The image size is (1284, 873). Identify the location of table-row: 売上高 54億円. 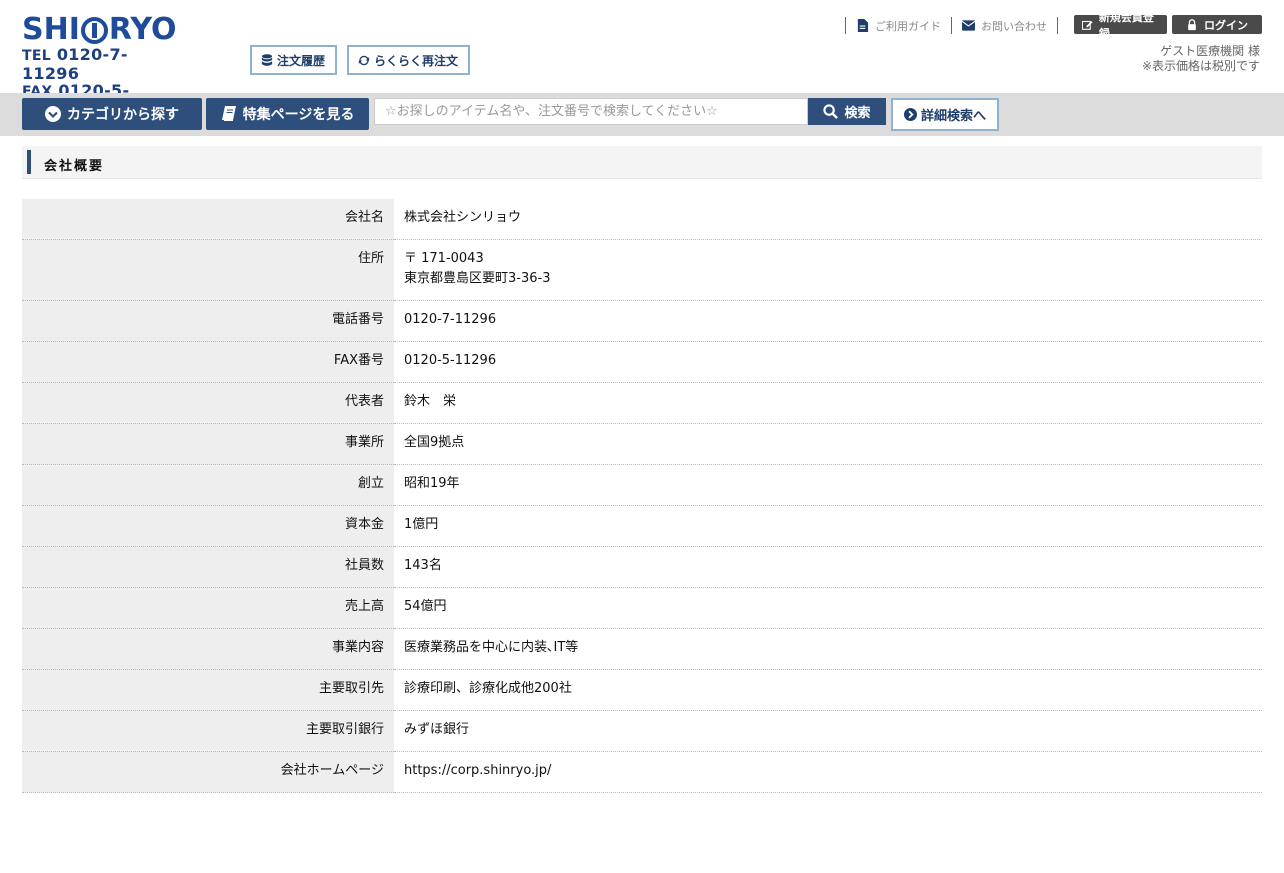
(642, 608).